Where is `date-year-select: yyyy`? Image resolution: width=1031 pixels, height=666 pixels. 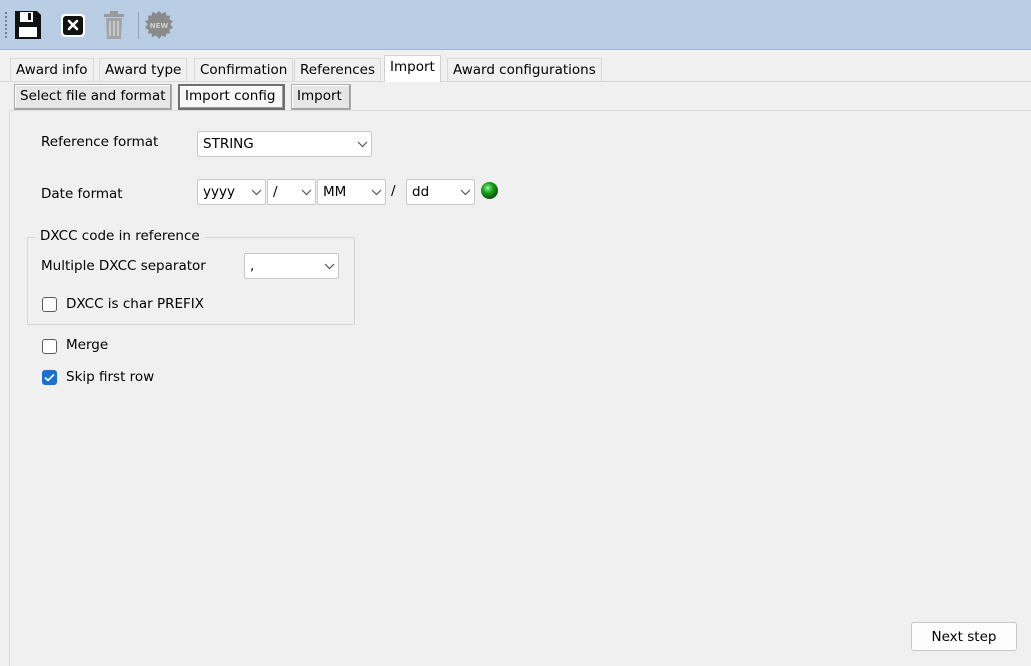
date-year-select: yyyy is located at coordinates (231, 192).